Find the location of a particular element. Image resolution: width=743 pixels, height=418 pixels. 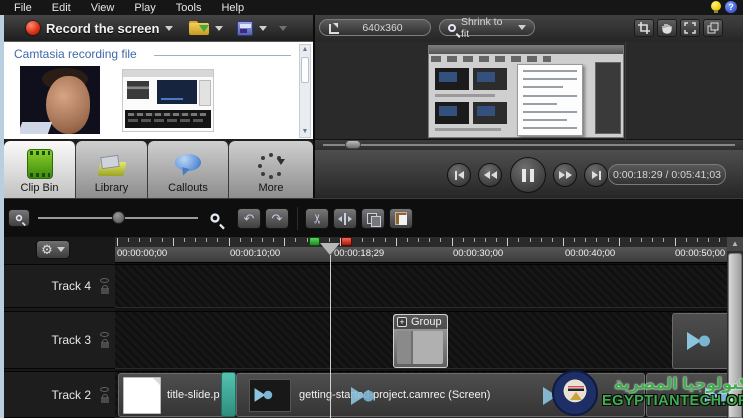

playhead-time-label: 00:00:18;29 is located at coordinates (359, 253).